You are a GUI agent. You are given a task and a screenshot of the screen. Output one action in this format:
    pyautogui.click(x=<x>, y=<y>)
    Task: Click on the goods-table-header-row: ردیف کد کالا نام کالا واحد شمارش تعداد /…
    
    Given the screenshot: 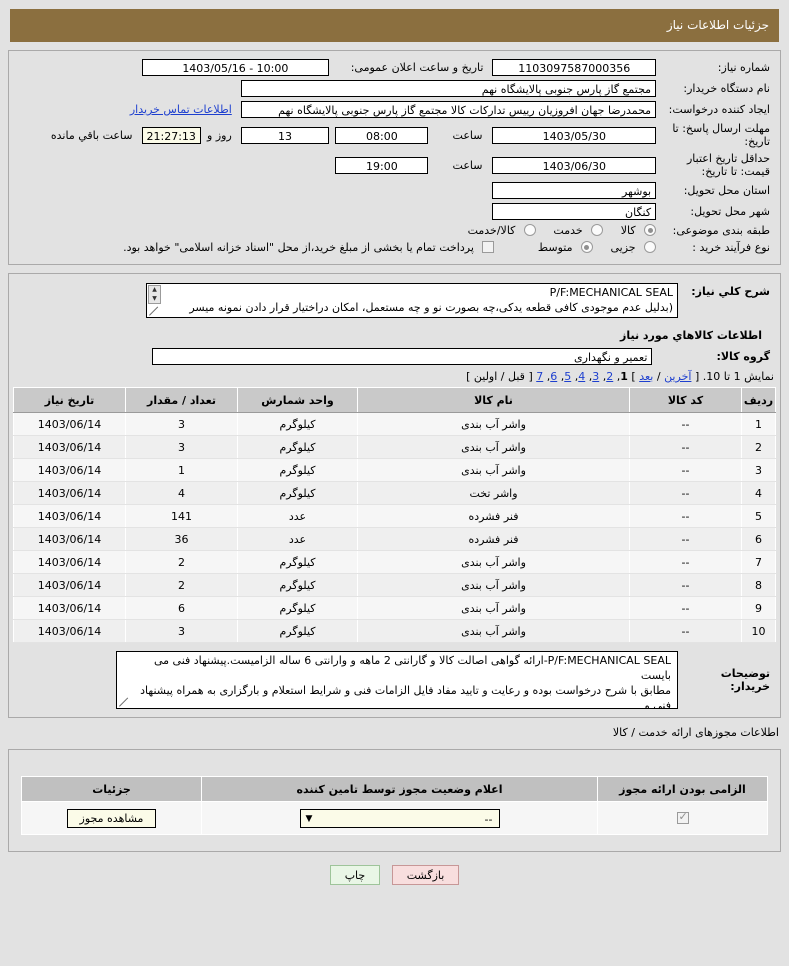 What is the action you would take?
    pyautogui.click(x=394, y=400)
    